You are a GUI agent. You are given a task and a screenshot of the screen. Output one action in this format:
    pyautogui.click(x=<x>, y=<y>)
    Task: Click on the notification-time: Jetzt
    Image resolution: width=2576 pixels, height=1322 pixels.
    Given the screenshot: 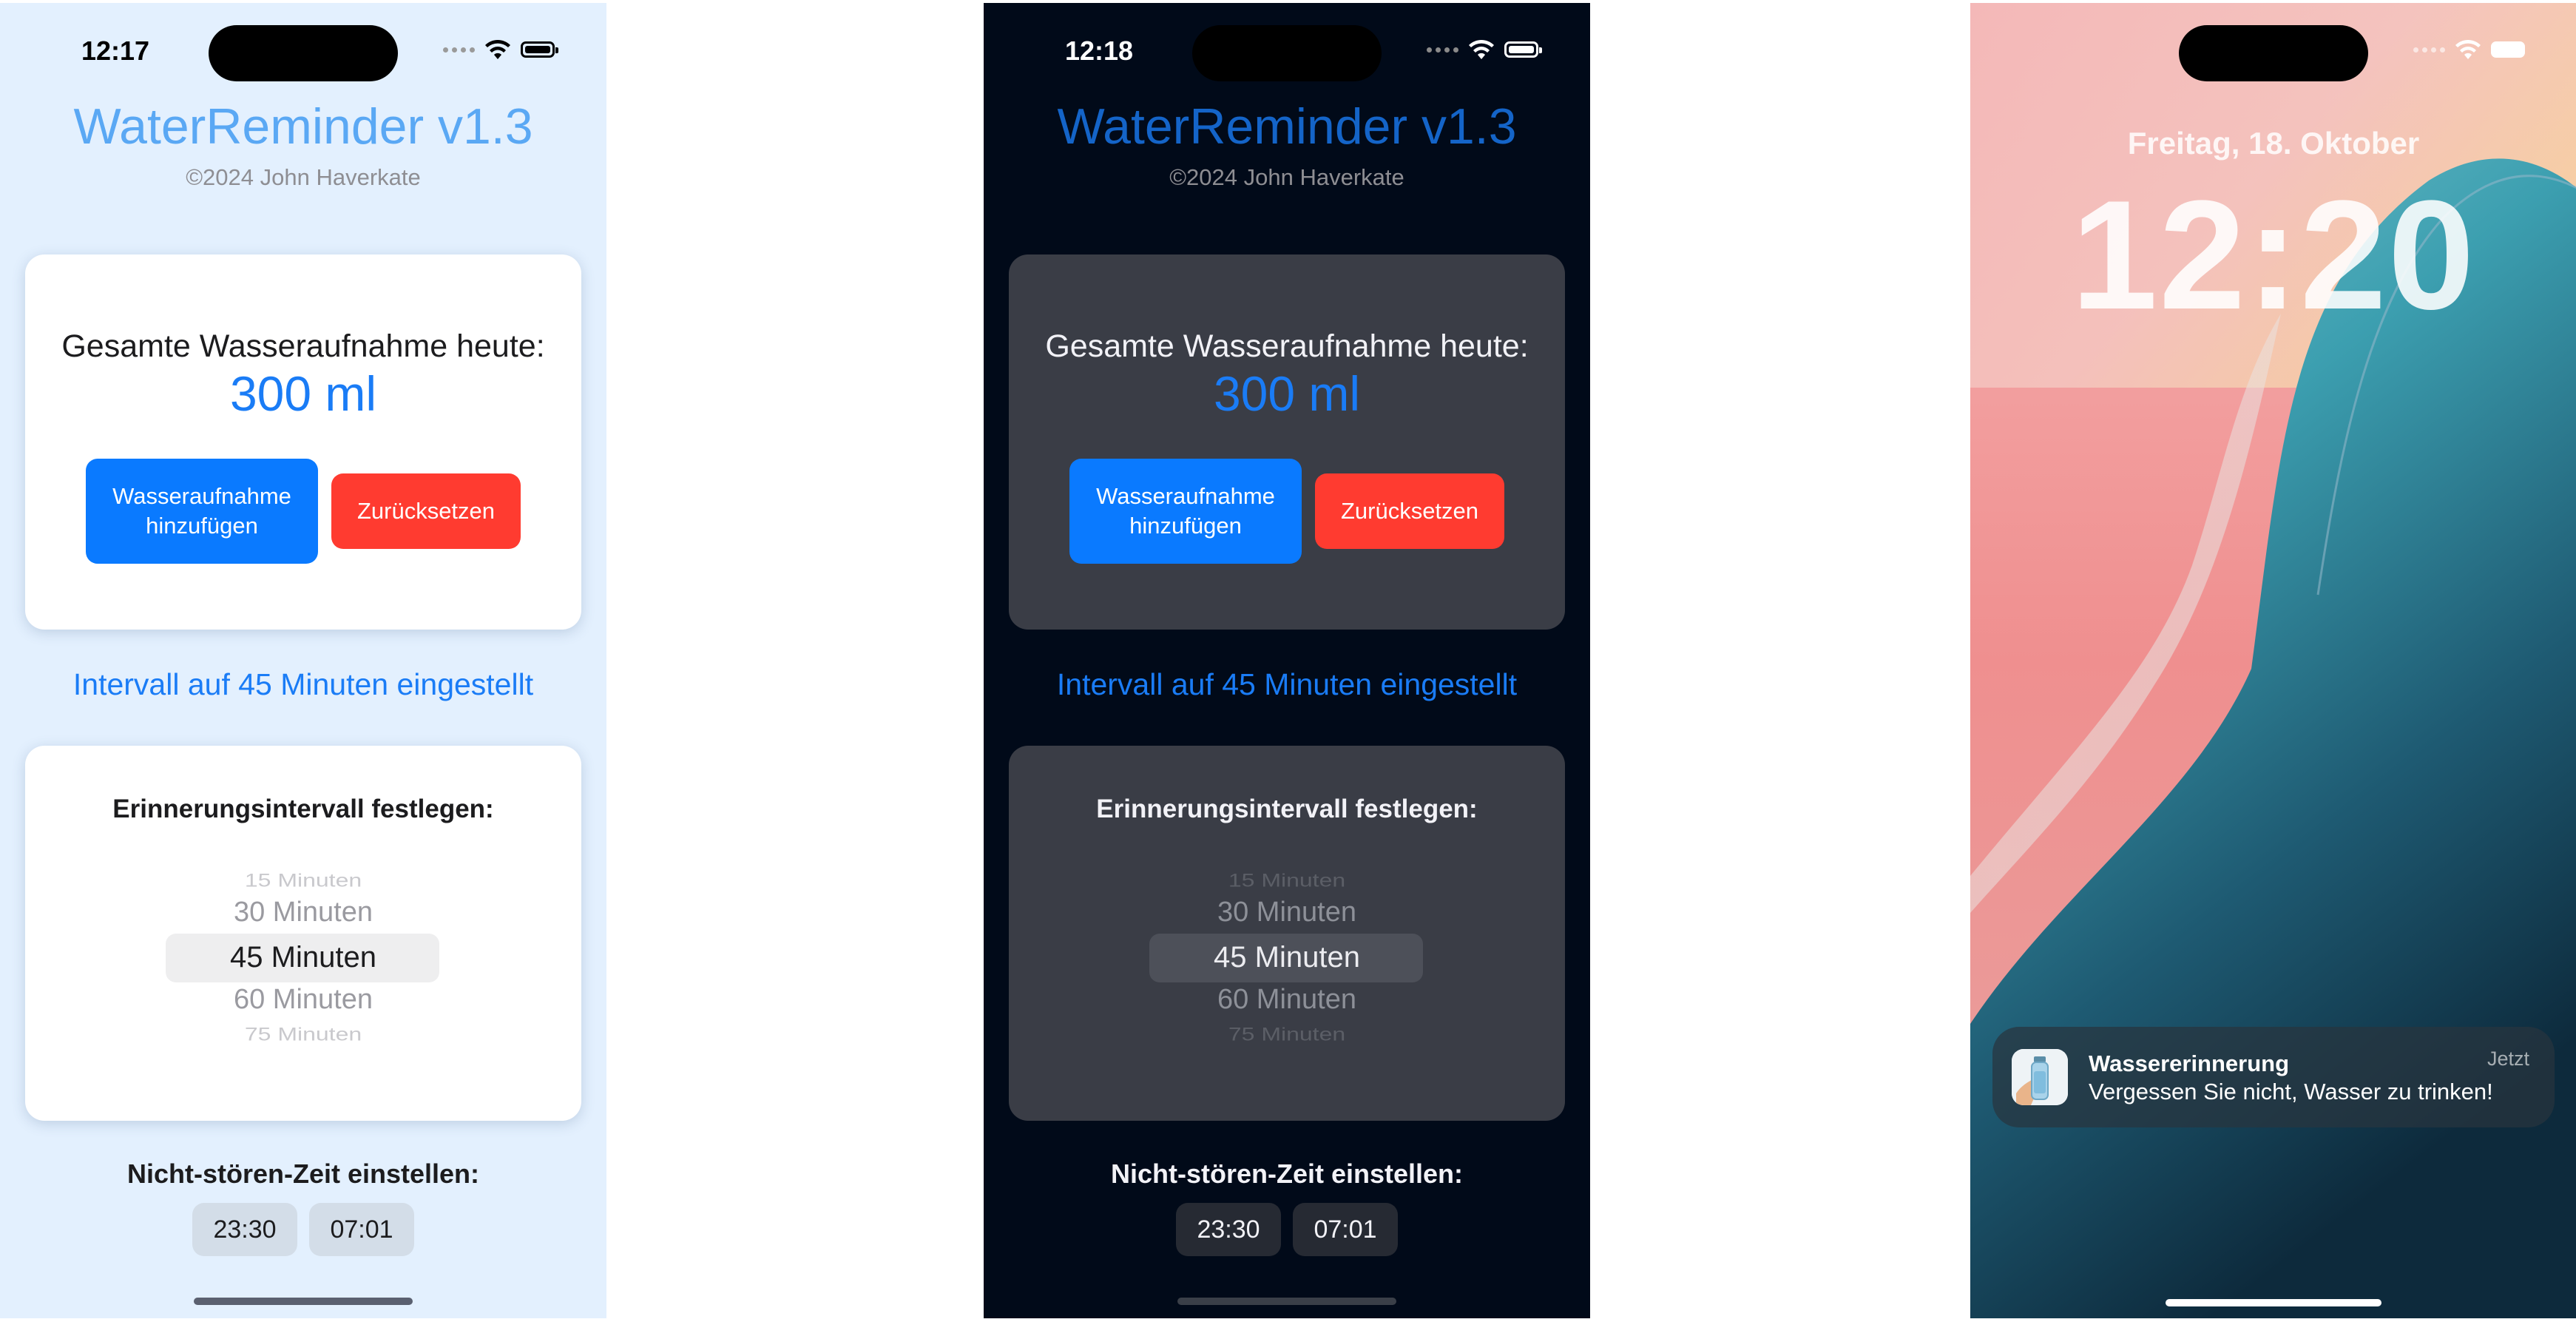 What is the action you would take?
    pyautogui.click(x=2508, y=1059)
    